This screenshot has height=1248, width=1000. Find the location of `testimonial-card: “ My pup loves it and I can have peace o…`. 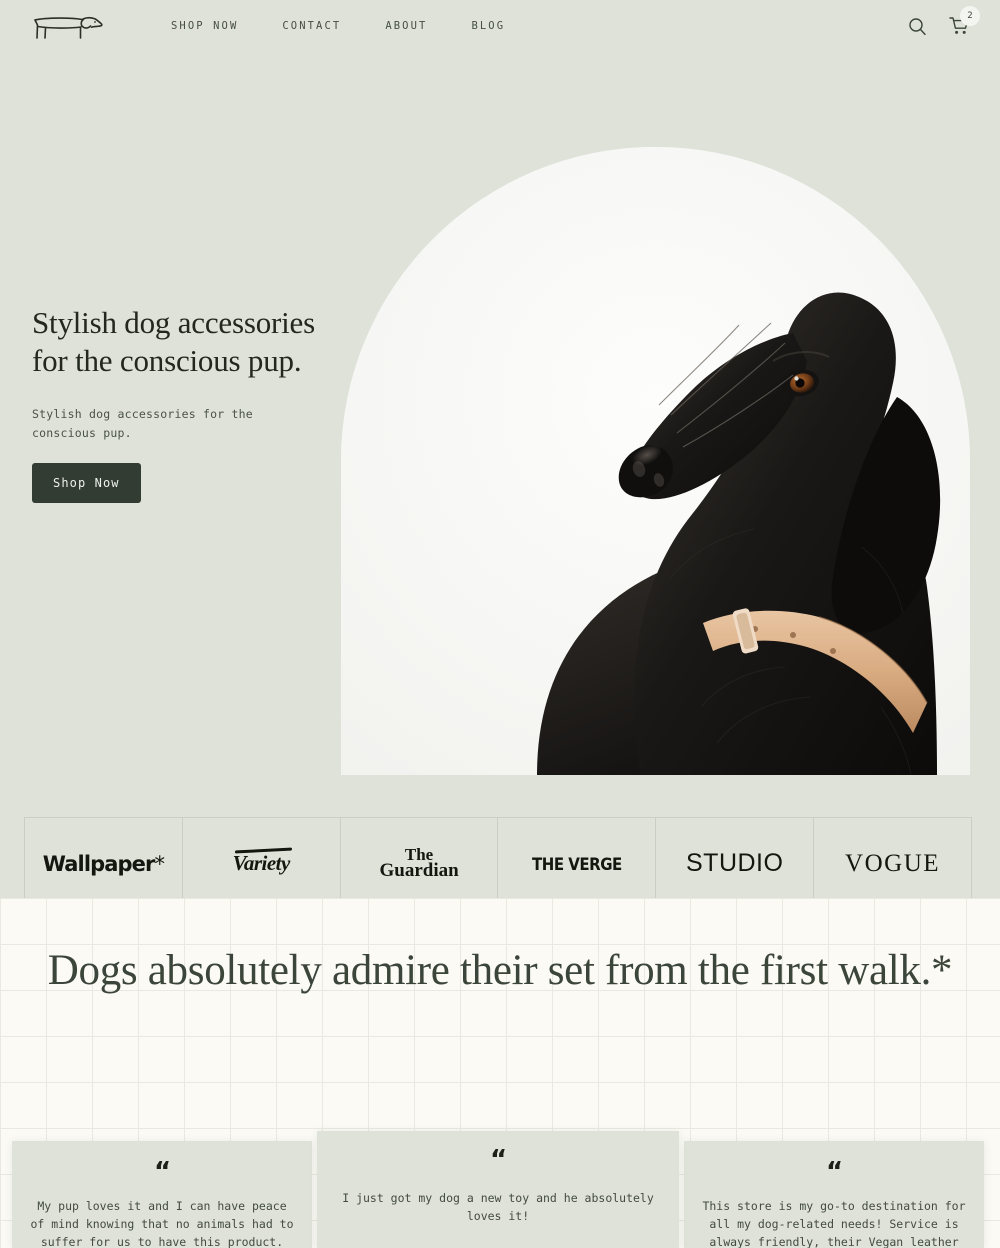

testimonial-card: “ My pup loves it and I can have peace o… is located at coordinates (162, 1194).